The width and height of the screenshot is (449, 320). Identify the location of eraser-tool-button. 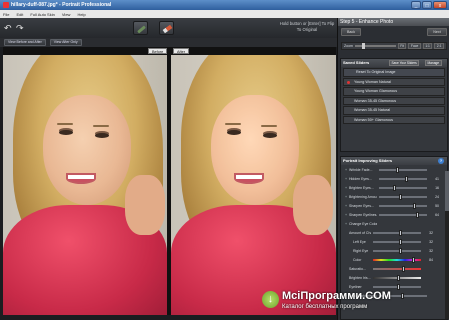
(166, 28).